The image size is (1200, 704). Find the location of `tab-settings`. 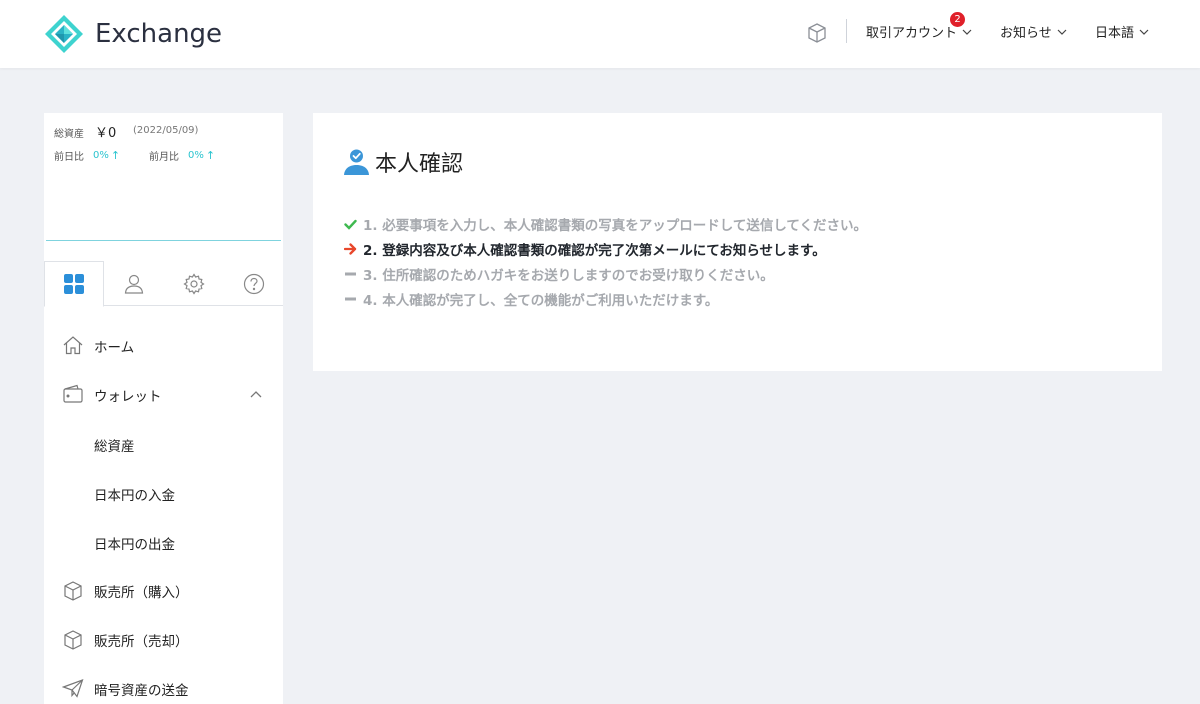

tab-settings is located at coordinates (194, 283).